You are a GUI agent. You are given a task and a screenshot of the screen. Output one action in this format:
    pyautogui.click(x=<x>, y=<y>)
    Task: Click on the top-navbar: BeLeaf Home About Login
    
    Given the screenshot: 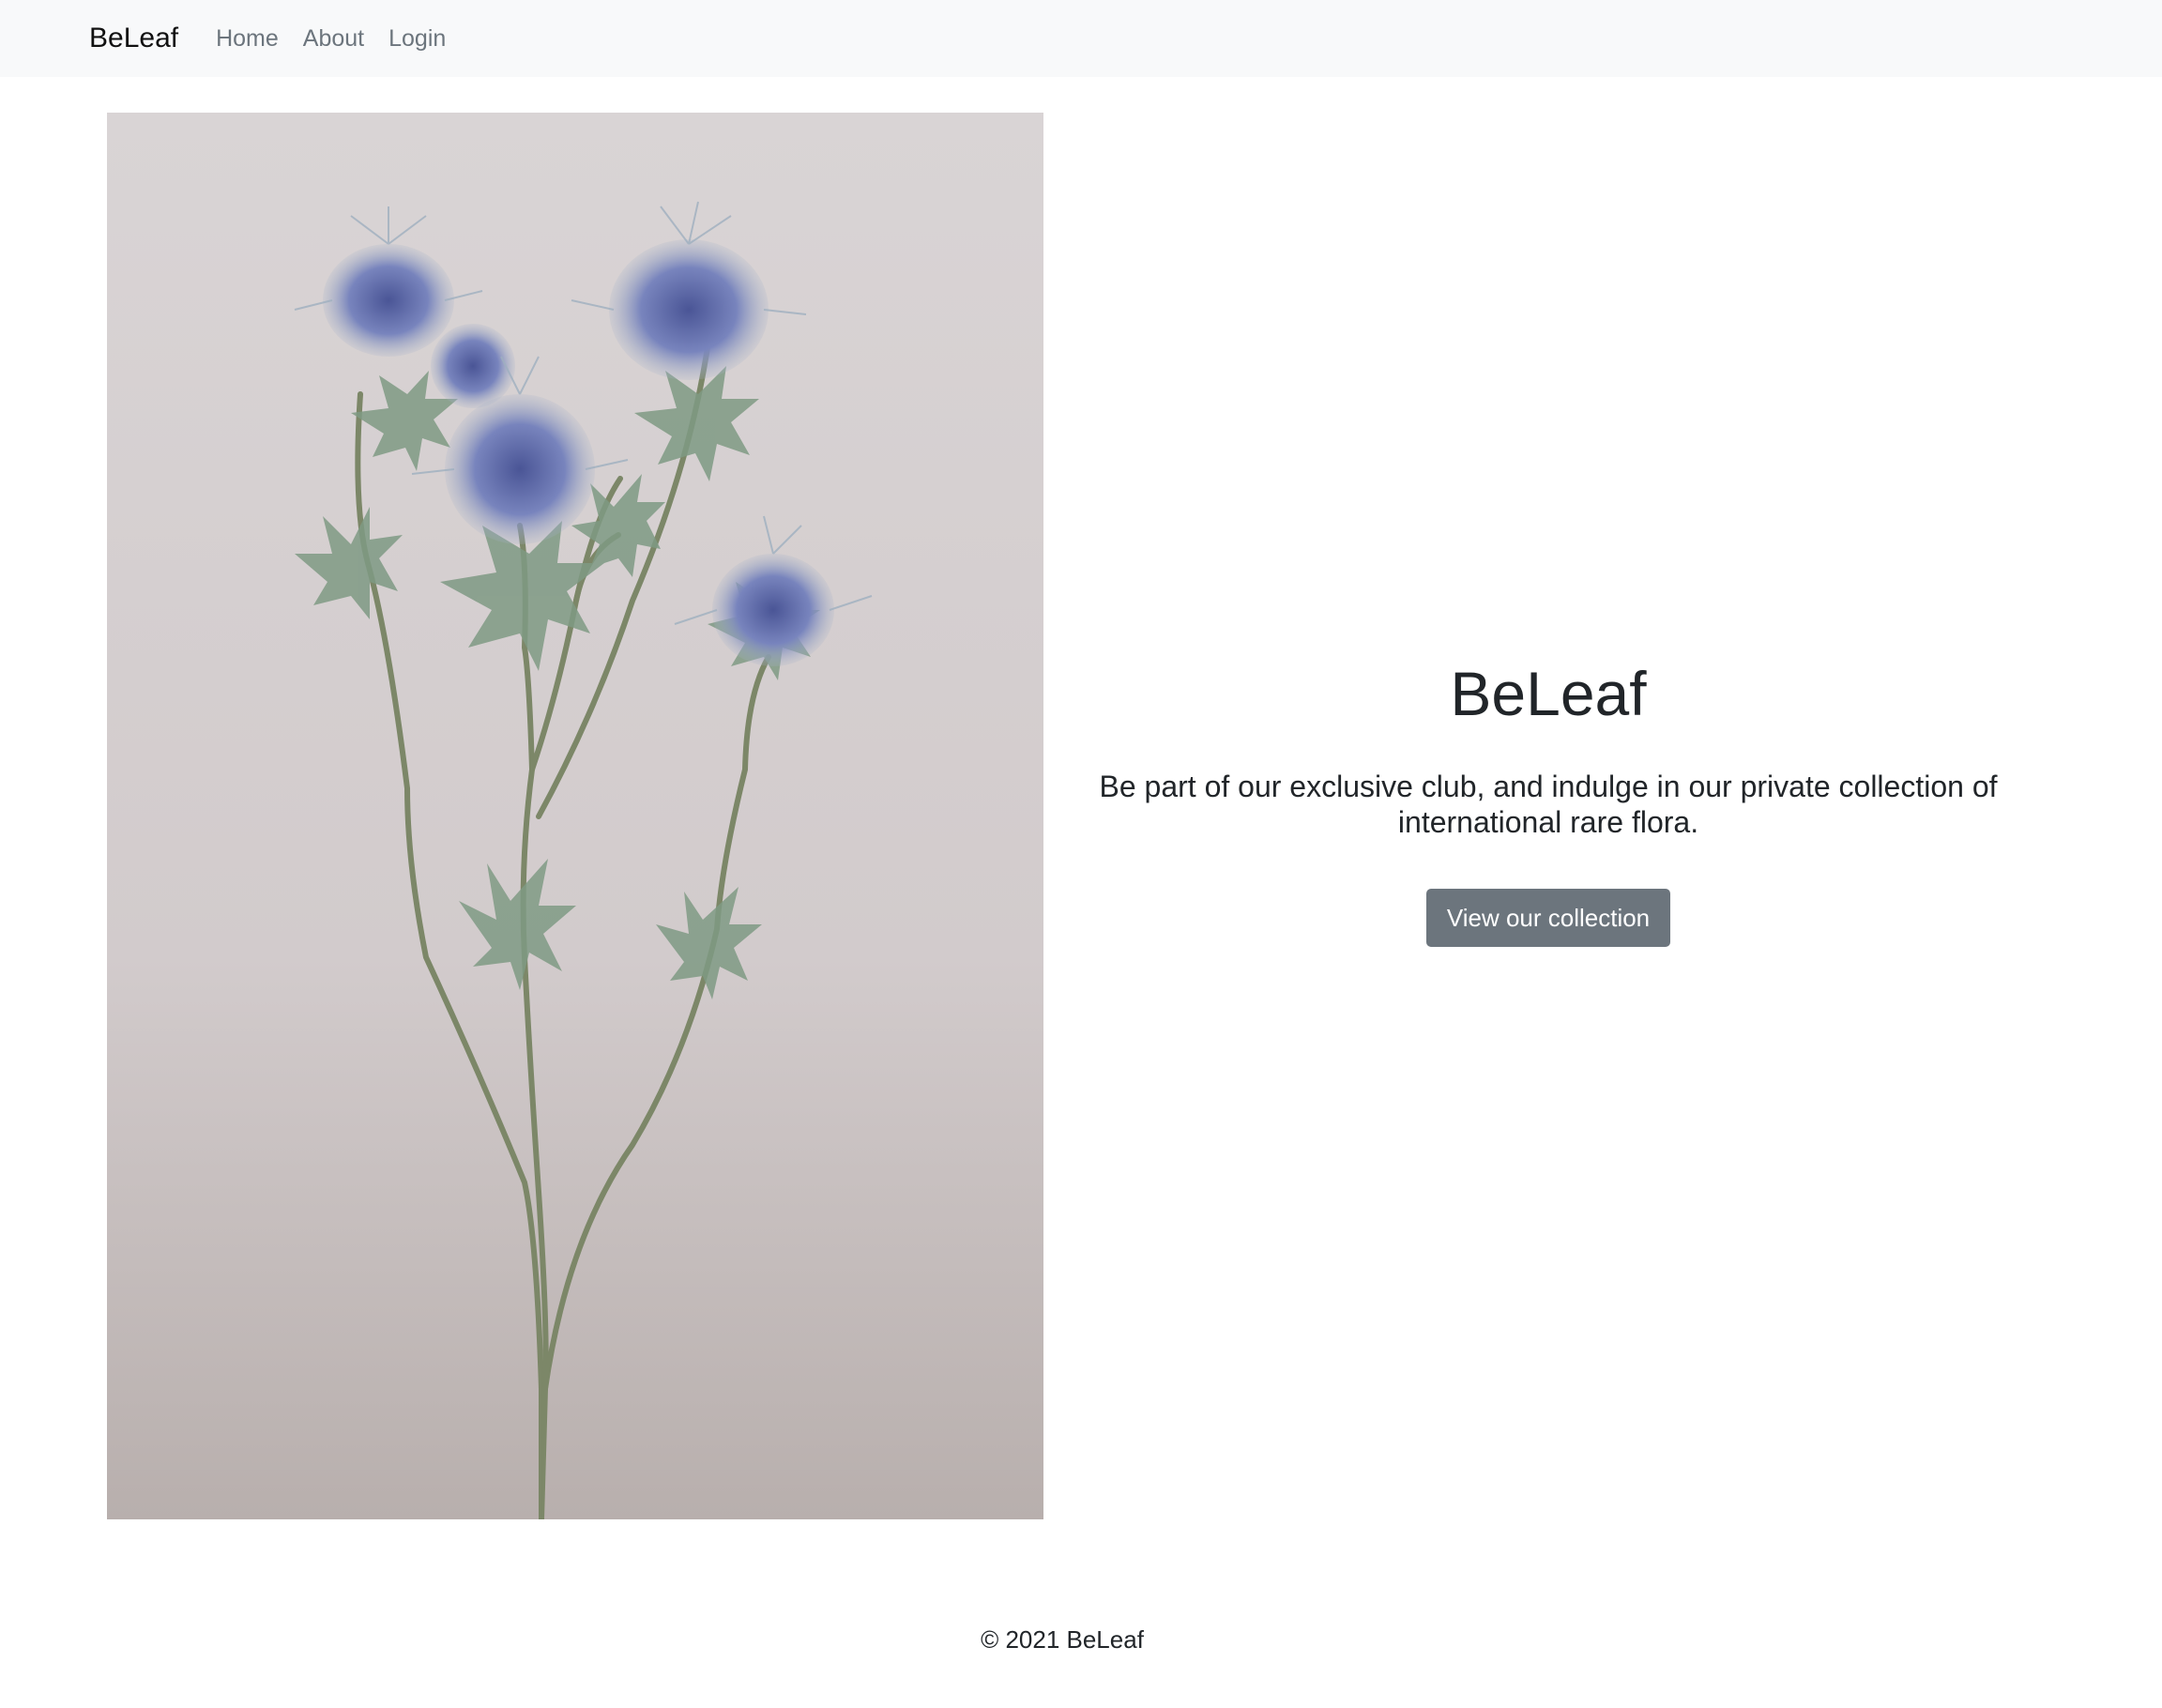 What is the action you would take?
    pyautogui.click(x=1081, y=38)
    